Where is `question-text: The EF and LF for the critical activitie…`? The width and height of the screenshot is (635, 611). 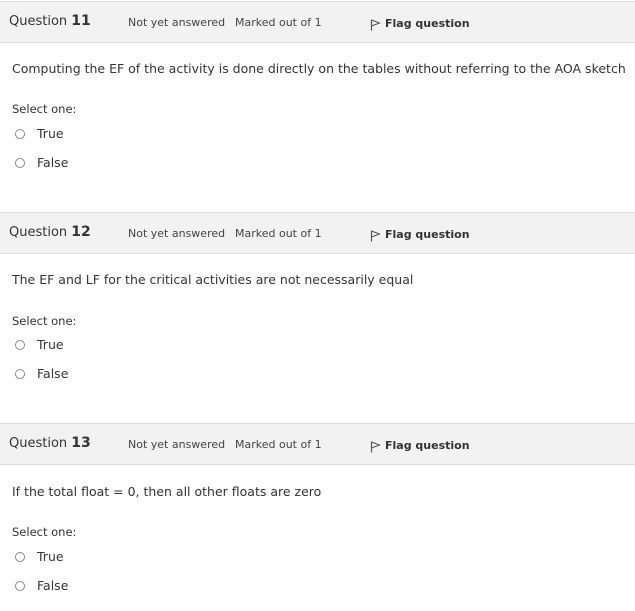
question-text: The EF and LF for the critical activitie… is located at coordinates (213, 279).